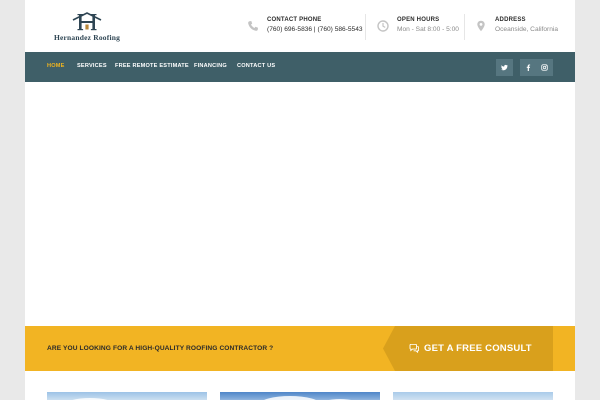 This screenshot has height=400, width=600. I want to click on instagram-button, so click(544, 67).